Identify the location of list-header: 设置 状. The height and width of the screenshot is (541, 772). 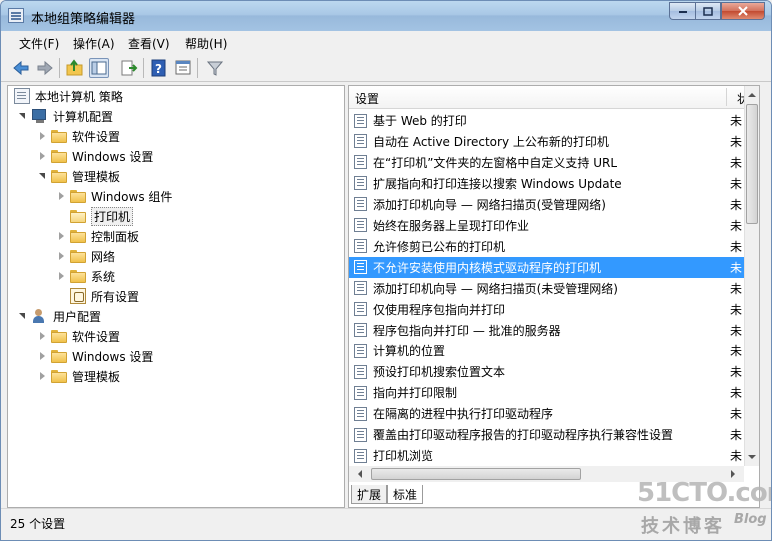
(554, 97).